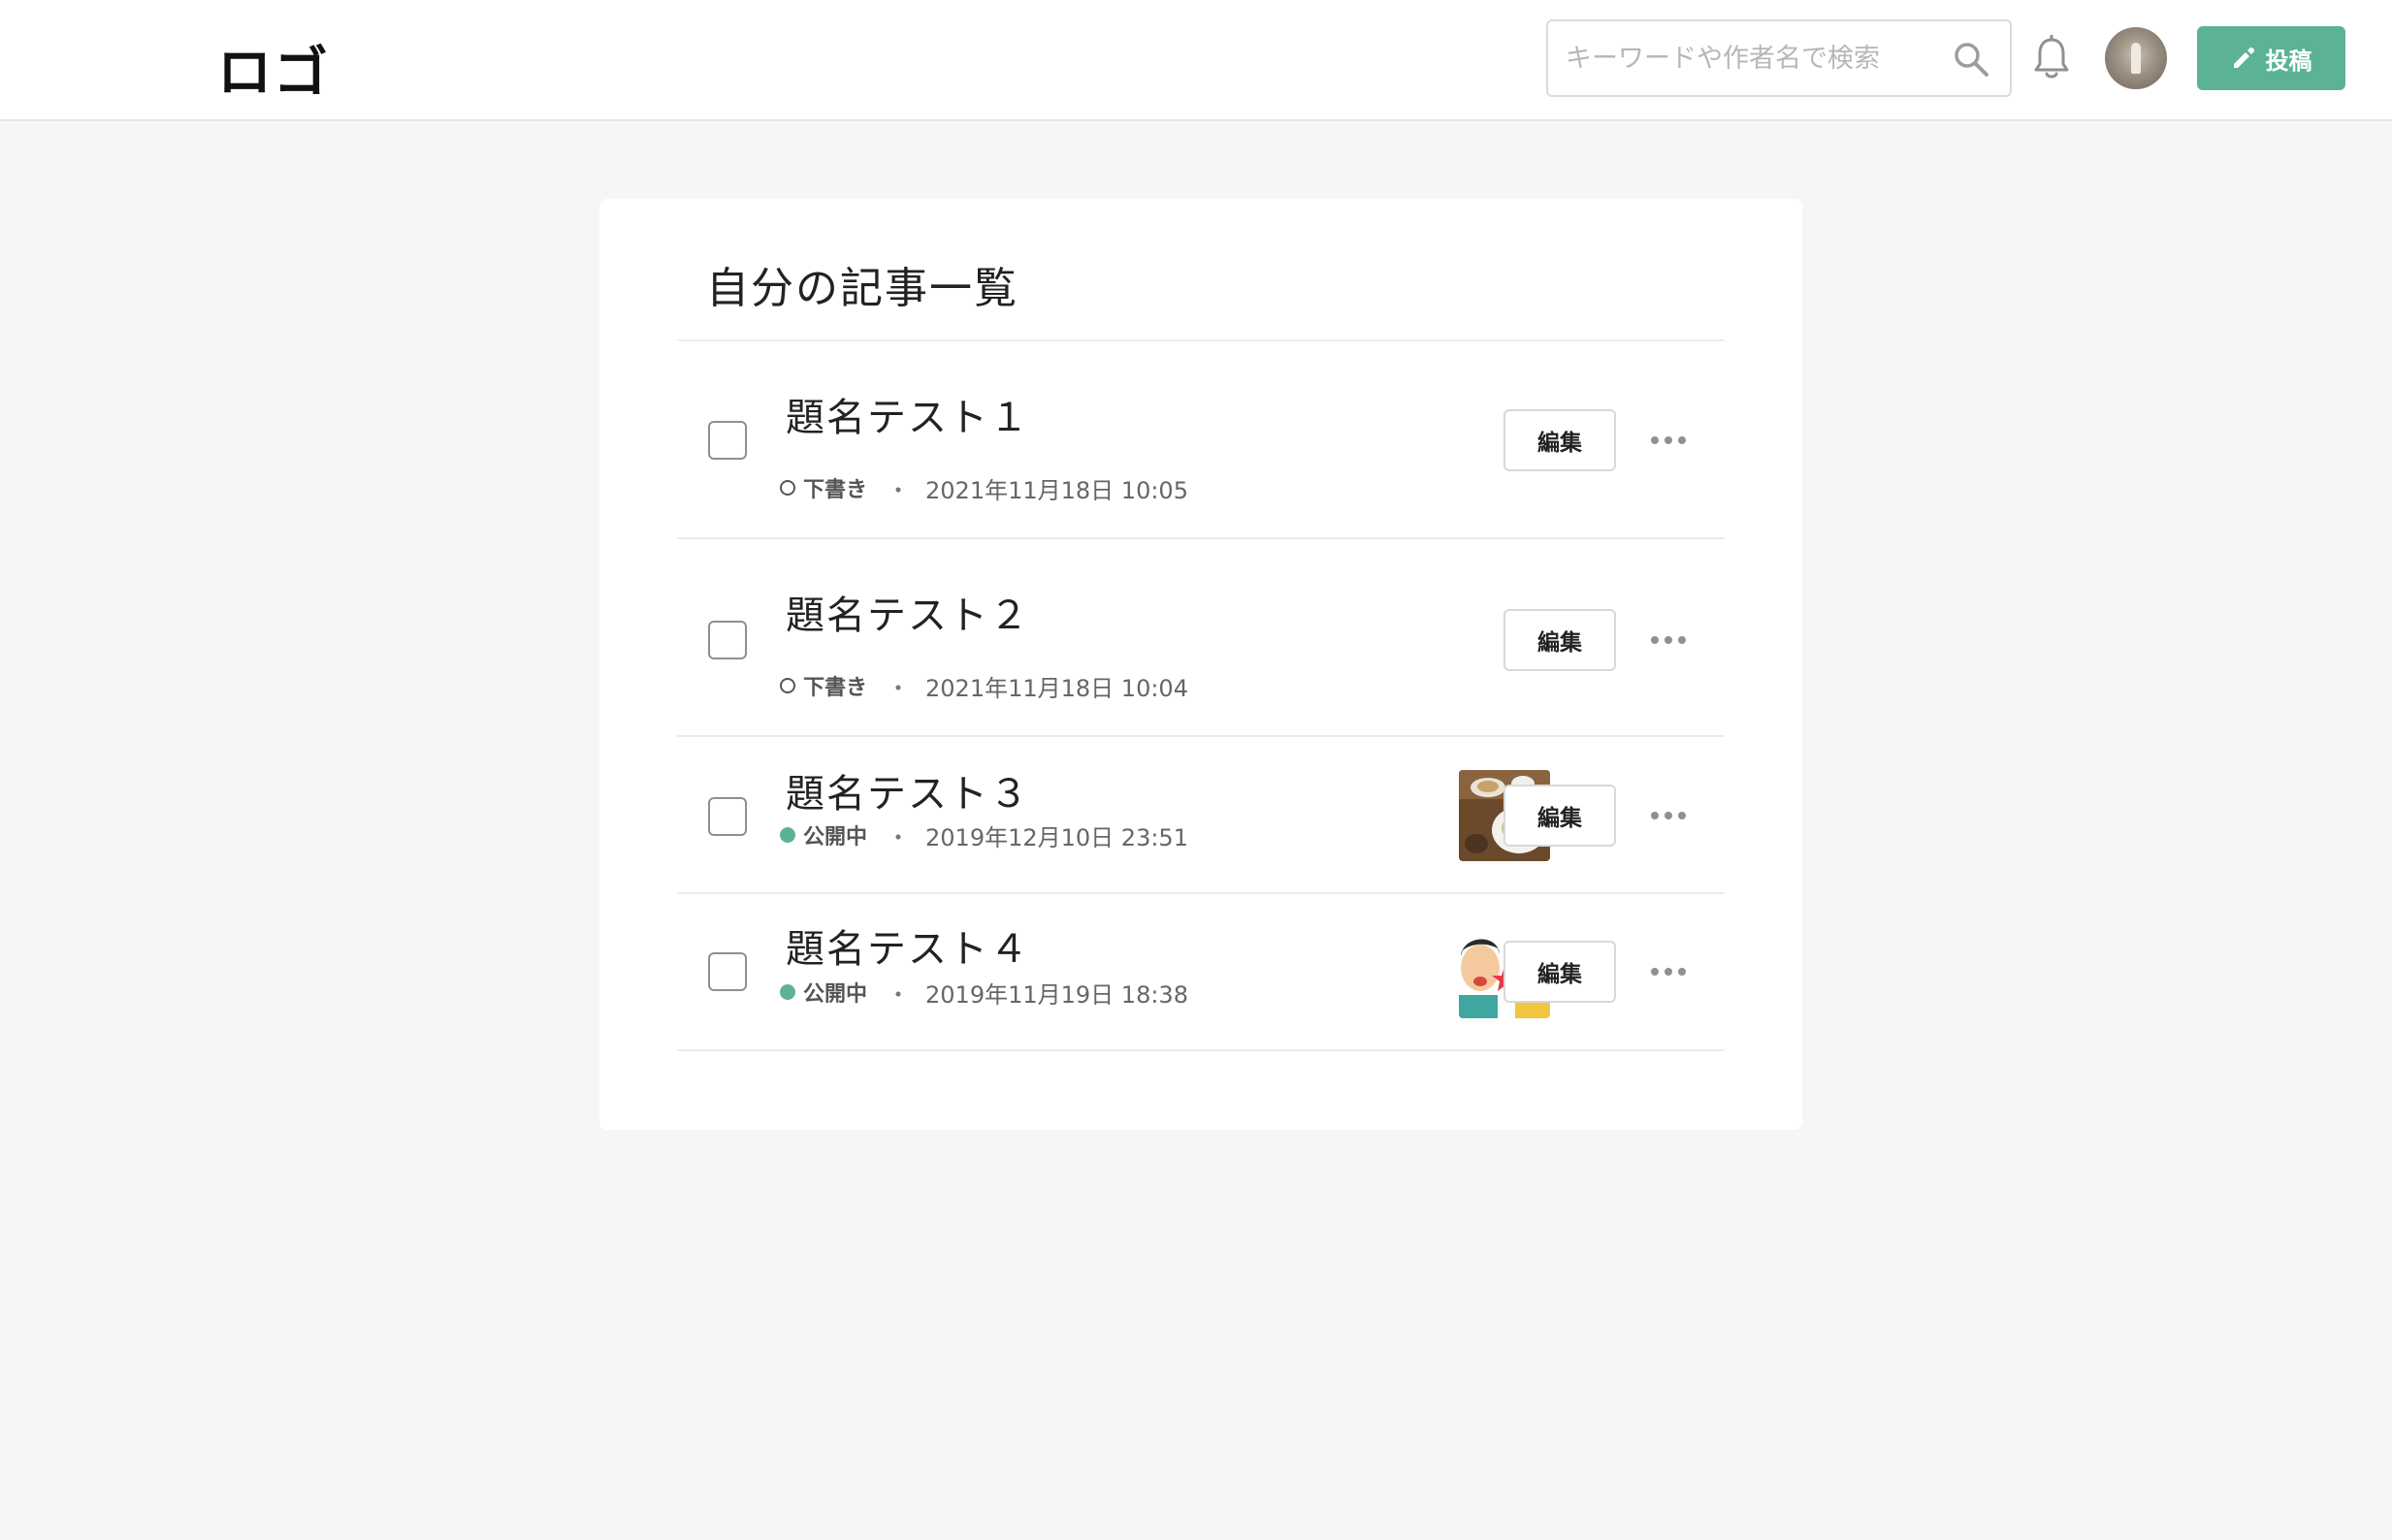 The width and height of the screenshot is (2392, 1540). Describe the element at coordinates (908, 946) in the screenshot. I see `article-title: 題名テスト４` at that location.